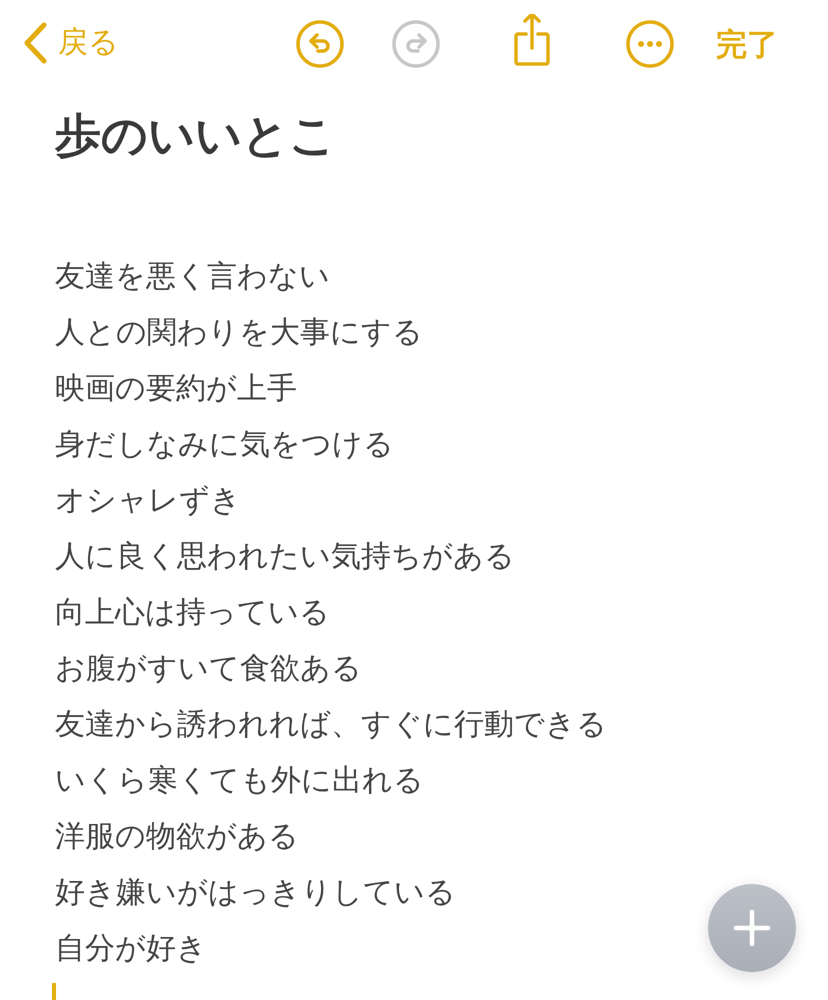  What do you see at coordinates (177, 837) in the screenshot?
I see `note-line: 洋服の物欲がある` at bounding box center [177, 837].